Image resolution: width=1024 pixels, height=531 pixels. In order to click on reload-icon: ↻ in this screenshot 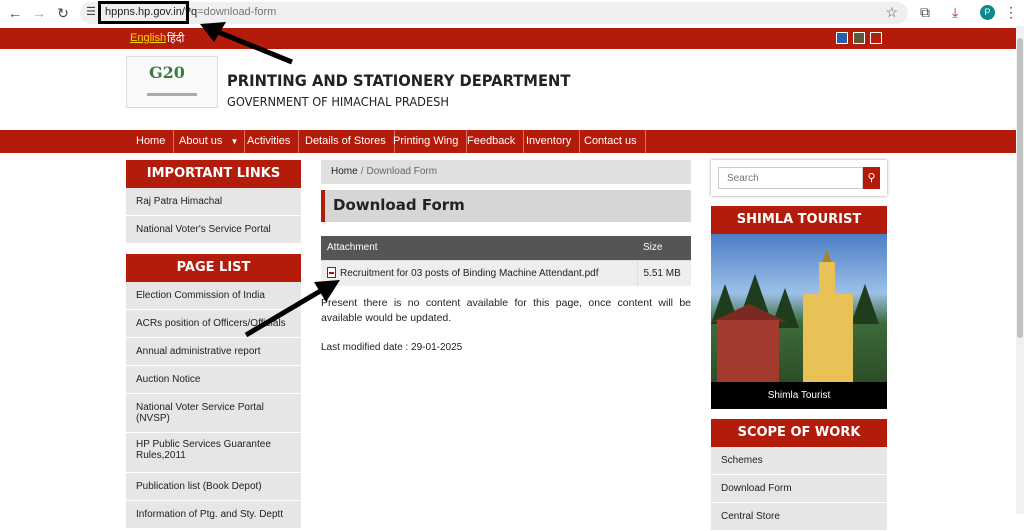, I will do `click(63, 13)`.